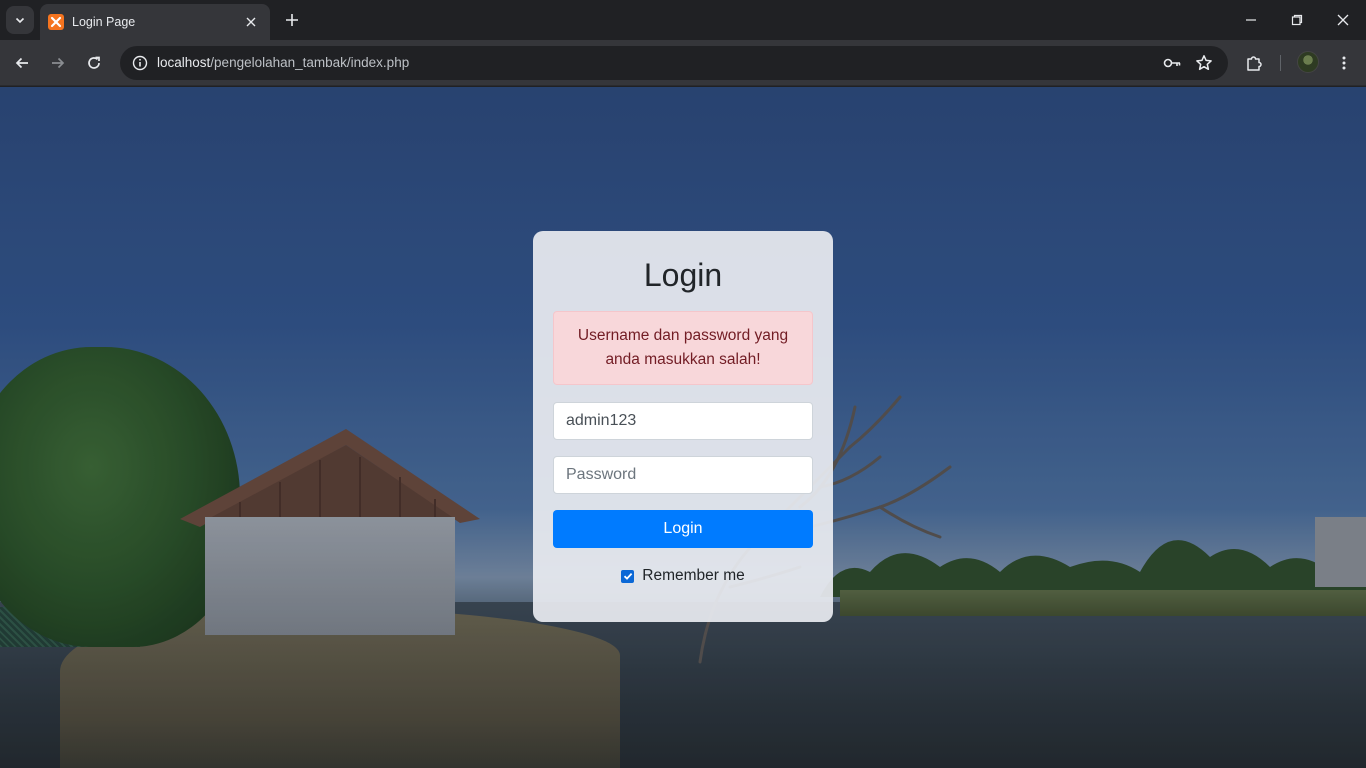 This screenshot has height=768, width=1366. I want to click on minimize-button, so click(1251, 20).